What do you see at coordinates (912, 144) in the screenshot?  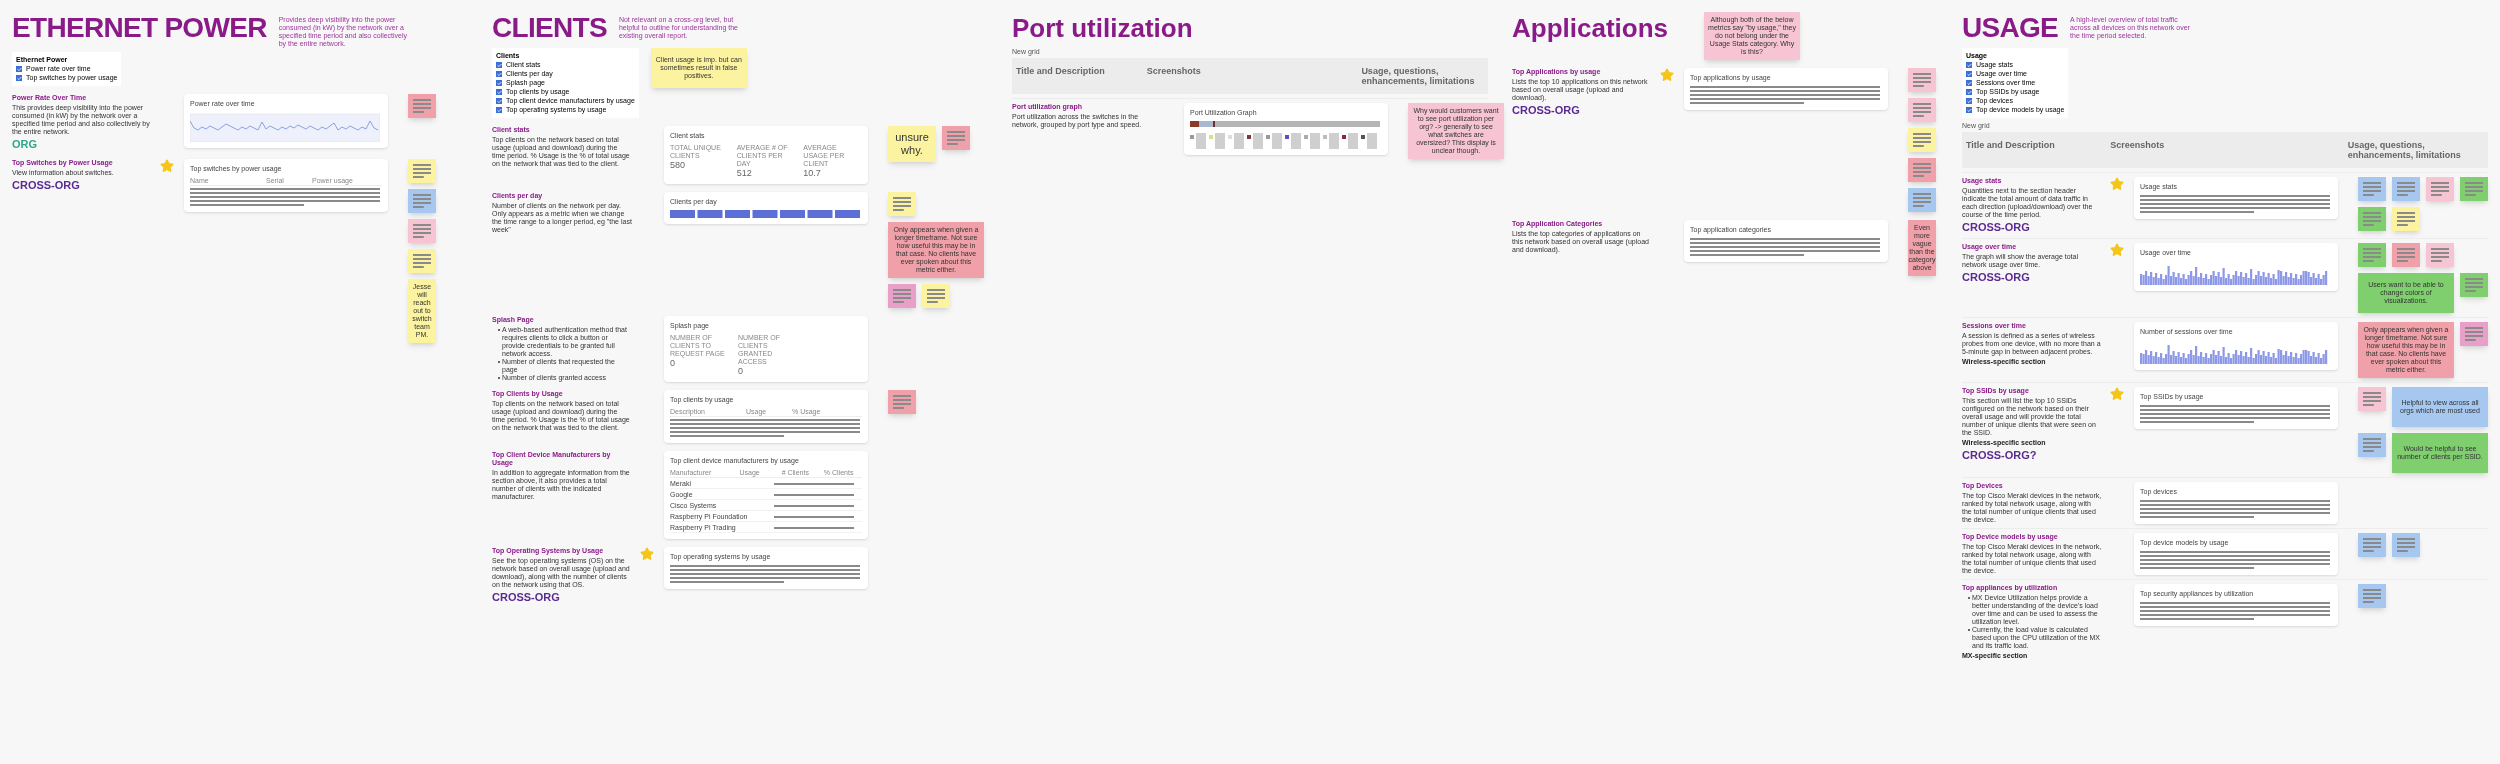 I see `note-text: unsure why.` at bounding box center [912, 144].